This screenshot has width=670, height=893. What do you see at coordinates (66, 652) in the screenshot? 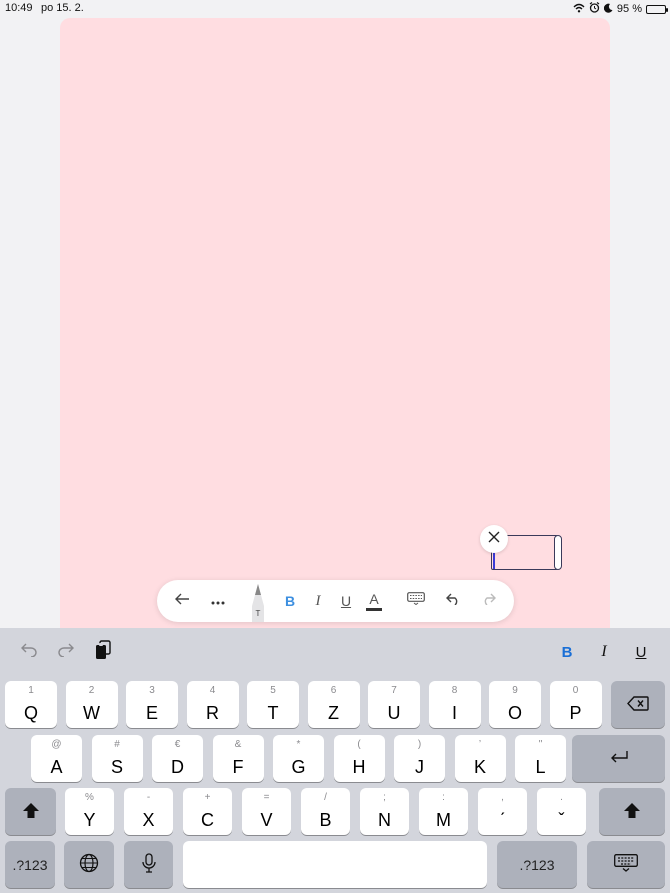
I see `kb-redo-button` at bounding box center [66, 652].